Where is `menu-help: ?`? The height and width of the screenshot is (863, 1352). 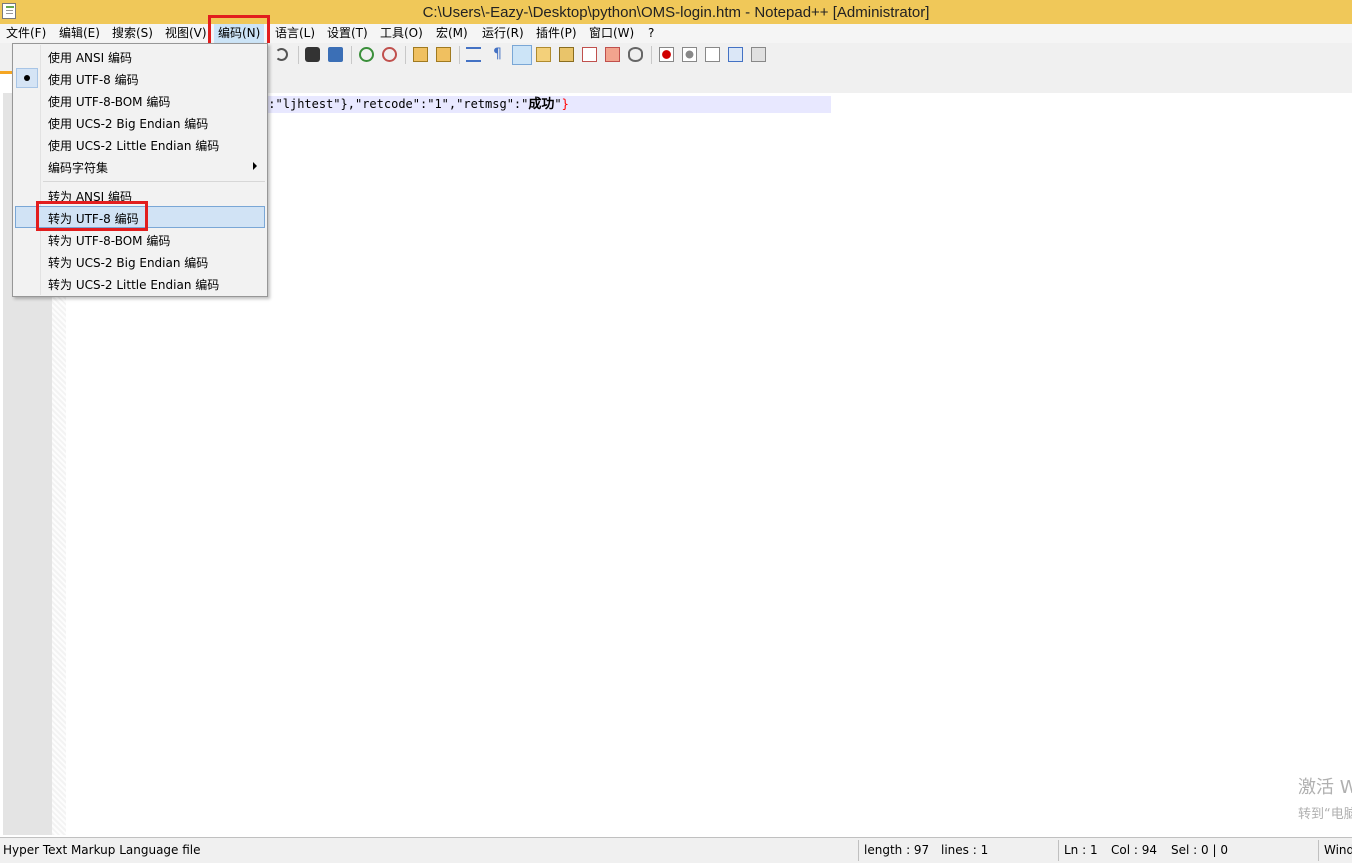
menu-help: ? is located at coordinates (651, 33).